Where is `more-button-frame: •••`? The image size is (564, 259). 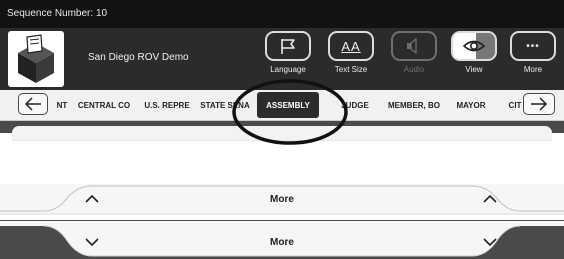
more-button-frame: ••• is located at coordinates (533, 46).